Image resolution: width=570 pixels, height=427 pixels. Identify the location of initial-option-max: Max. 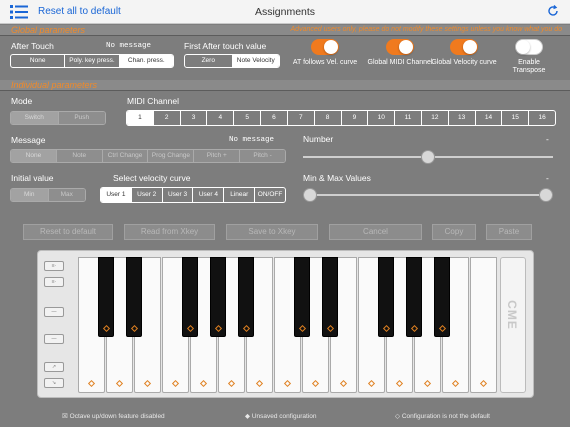
(66, 195).